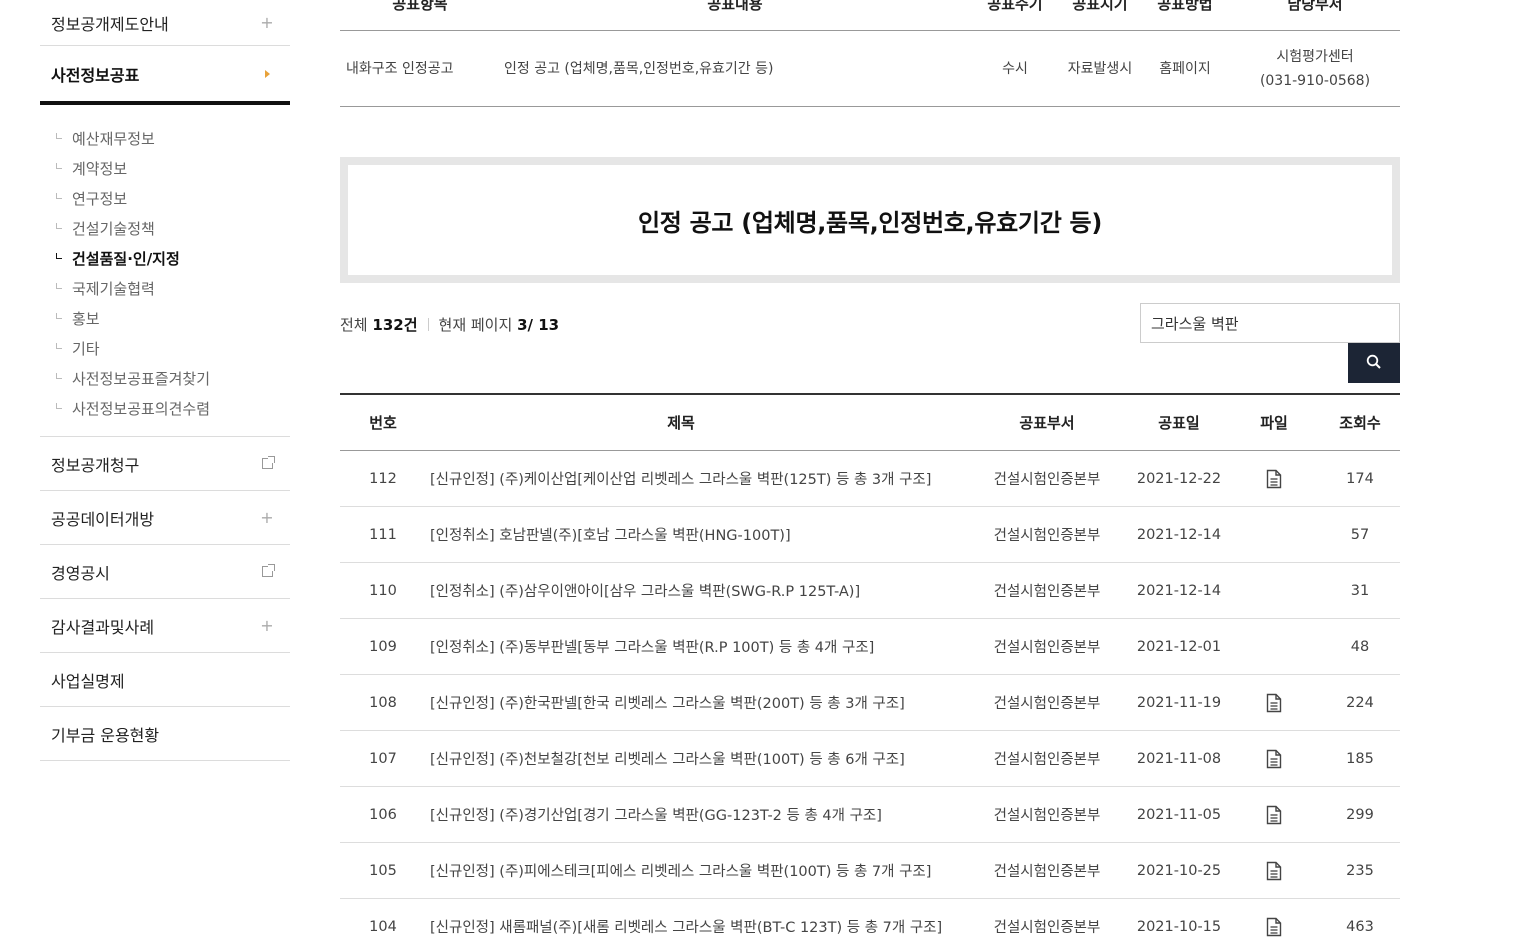  I want to click on sidebar-item-label: 기부금 운용현황, so click(105, 735).